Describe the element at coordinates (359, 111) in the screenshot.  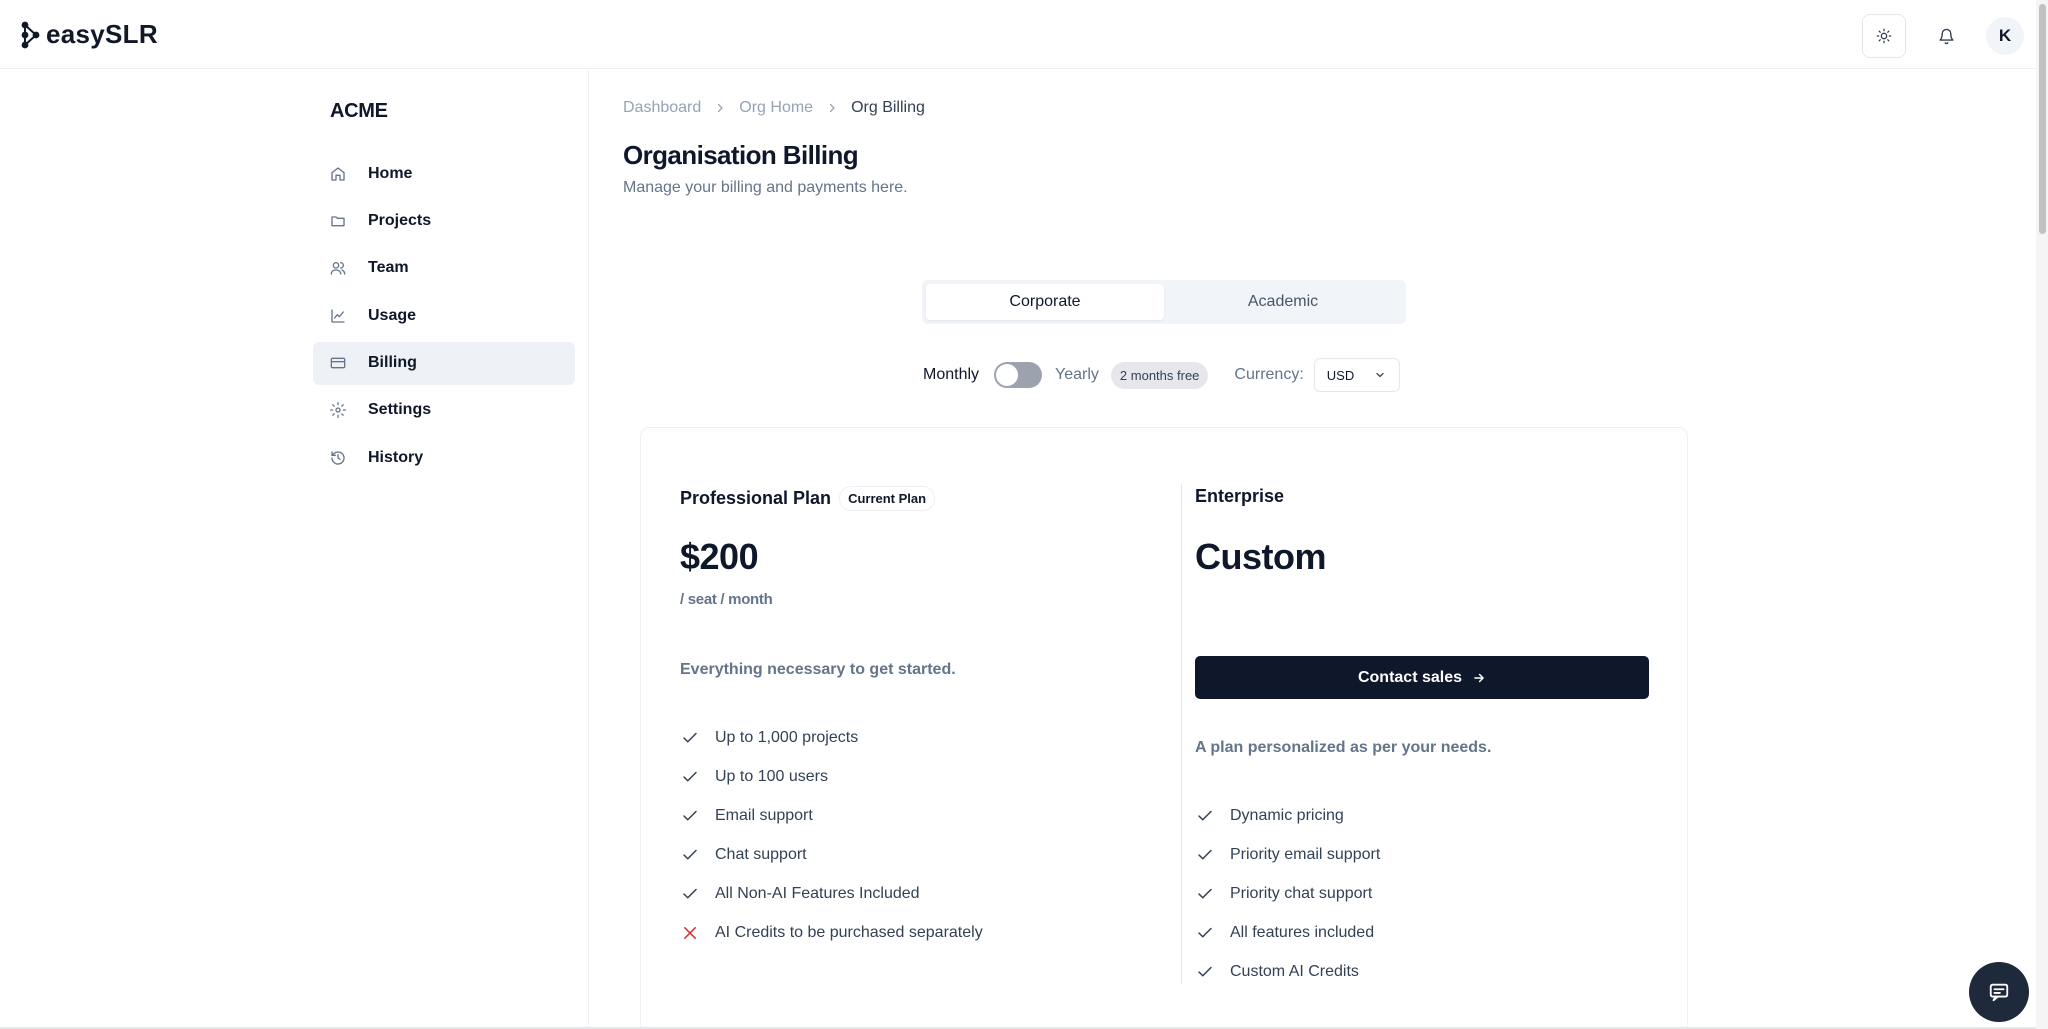
I see `org-name: ACME` at that location.